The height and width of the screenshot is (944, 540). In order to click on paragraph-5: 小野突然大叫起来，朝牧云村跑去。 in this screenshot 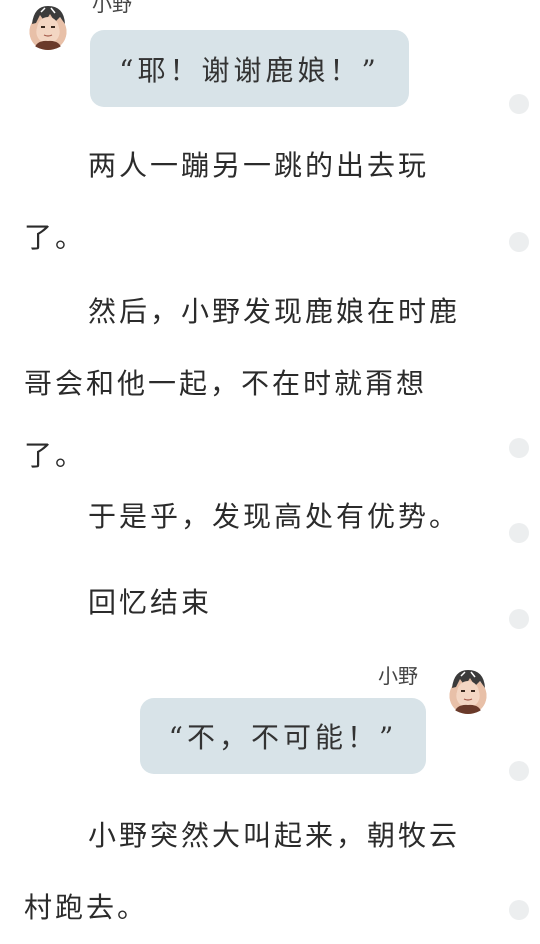, I will do `click(242, 871)`.